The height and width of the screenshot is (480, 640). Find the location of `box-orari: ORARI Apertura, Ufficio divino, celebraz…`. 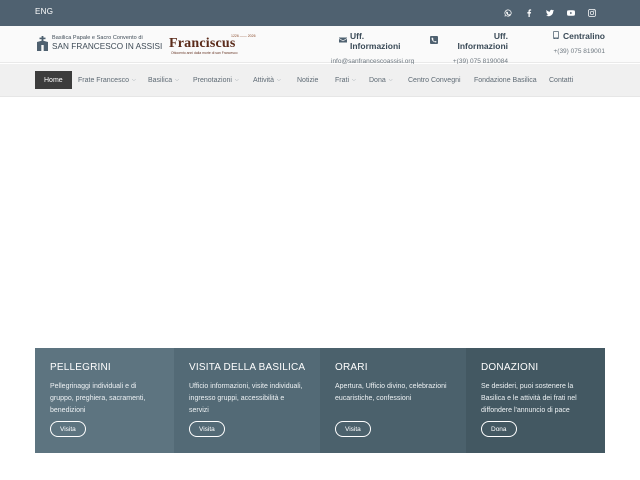

box-orari: ORARI Apertura, Ufficio divino, celebraz… is located at coordinates (393, 400).